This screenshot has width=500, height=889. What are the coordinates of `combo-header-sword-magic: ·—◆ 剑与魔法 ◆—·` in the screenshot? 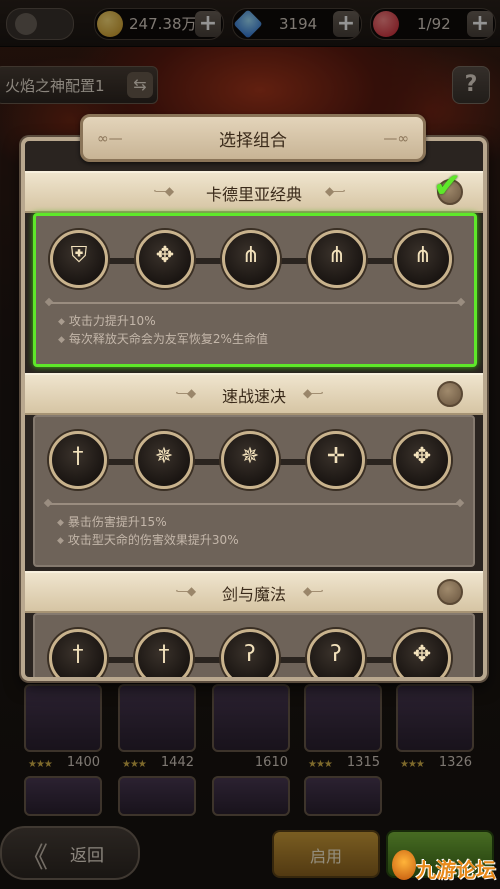 It's located at (254, 592).